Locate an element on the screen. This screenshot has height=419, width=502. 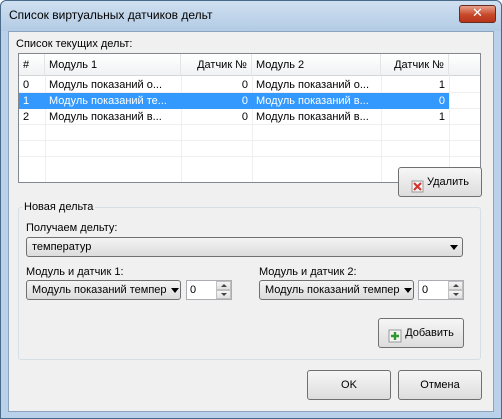
delete-button-label: Удалить is located at coordinates (448, 182).